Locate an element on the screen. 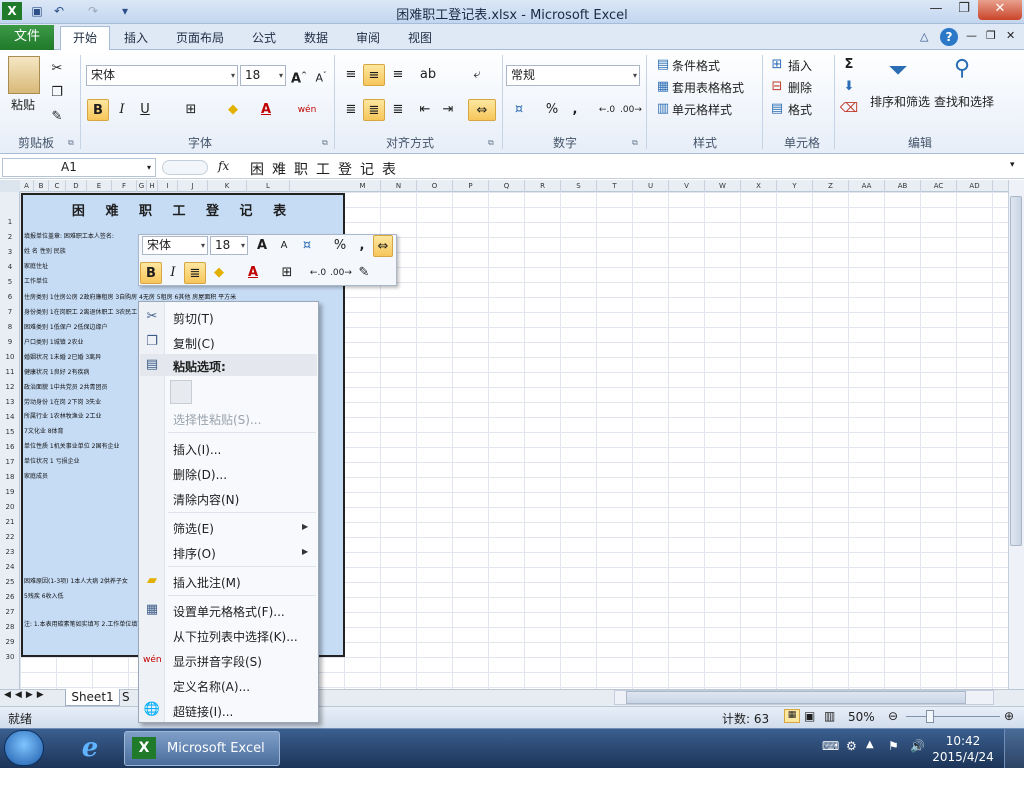 The height and width of the screenshot is (798, 1024). page-break-view-icon: ▥ is located at coordinates (829, 716).